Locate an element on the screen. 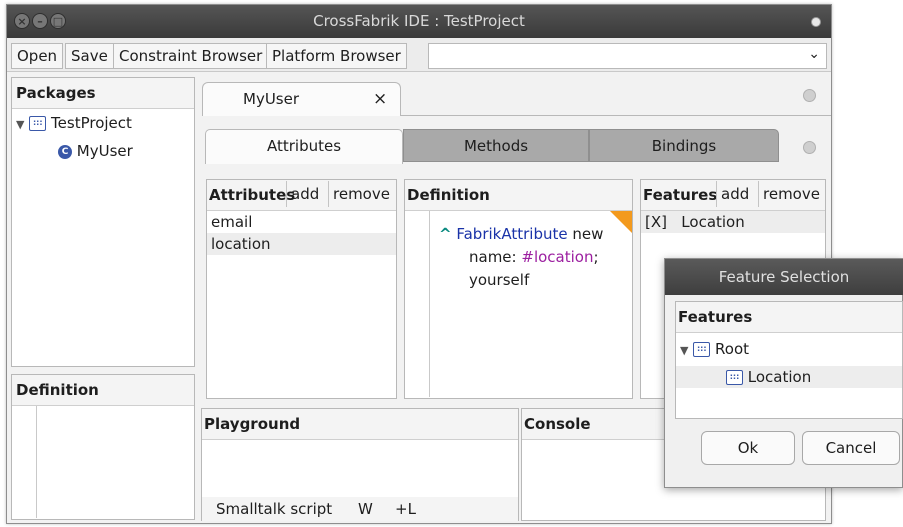  add-feature-button: add is located at coordinates (734, 194).